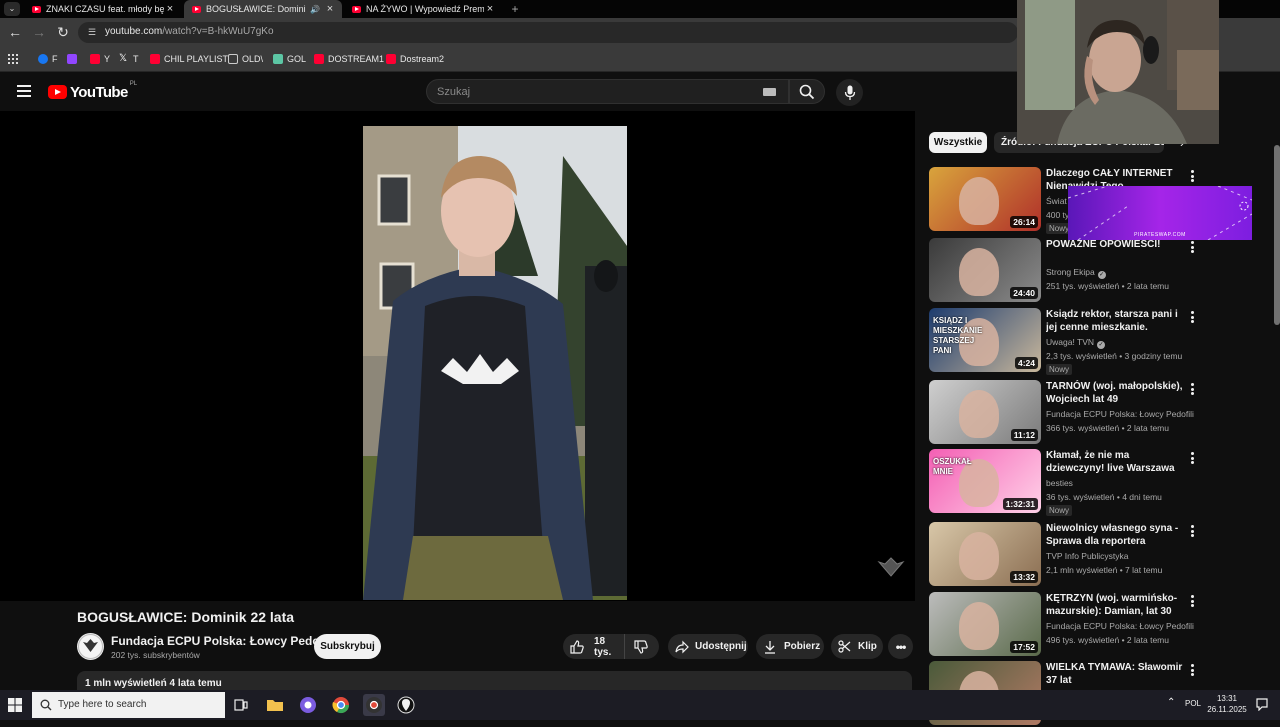 The image size is (1280, 727). What do you see at coordinates (12, 9) in the screenshot?
I see `tab-search-dropdown: ⌄` at bounding box center [12, 9].